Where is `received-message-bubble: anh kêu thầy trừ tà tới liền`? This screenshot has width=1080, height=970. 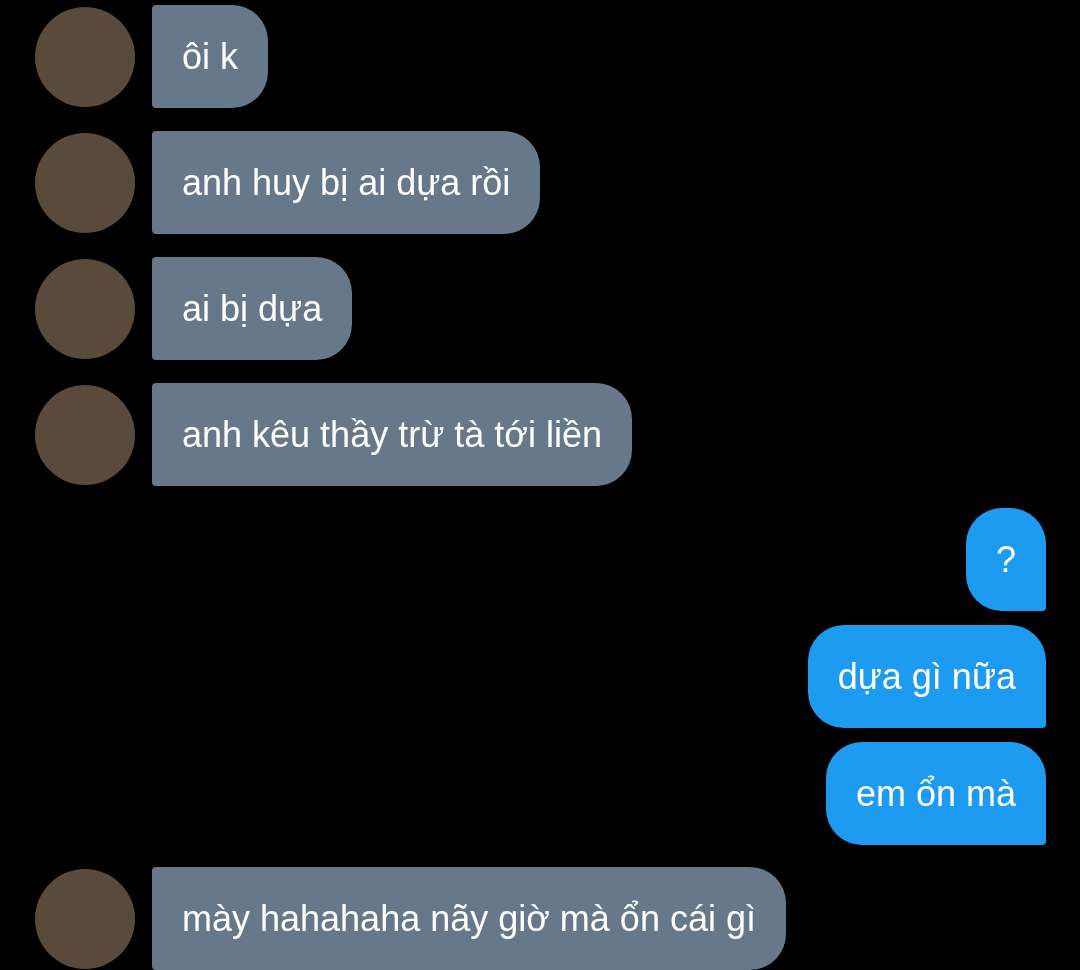
received-message-bubble: anh kêu thầy trừ tà tới liền is located at coordinates (392, 434).